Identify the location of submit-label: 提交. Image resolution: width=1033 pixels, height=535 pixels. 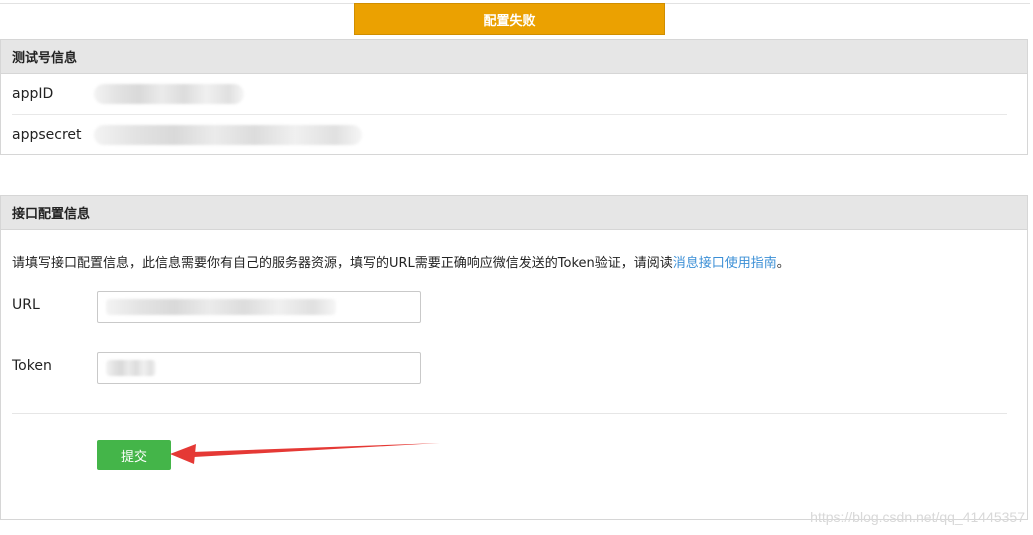
(133, 457).